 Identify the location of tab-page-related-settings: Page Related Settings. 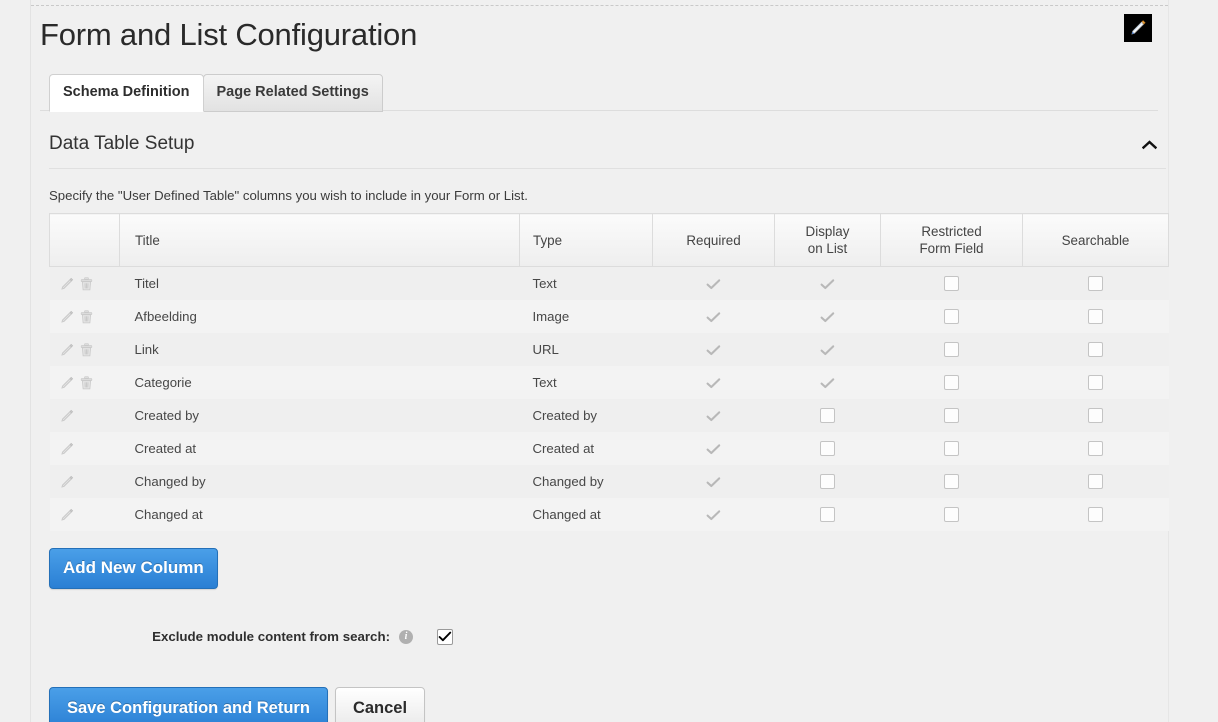
(292, 93).